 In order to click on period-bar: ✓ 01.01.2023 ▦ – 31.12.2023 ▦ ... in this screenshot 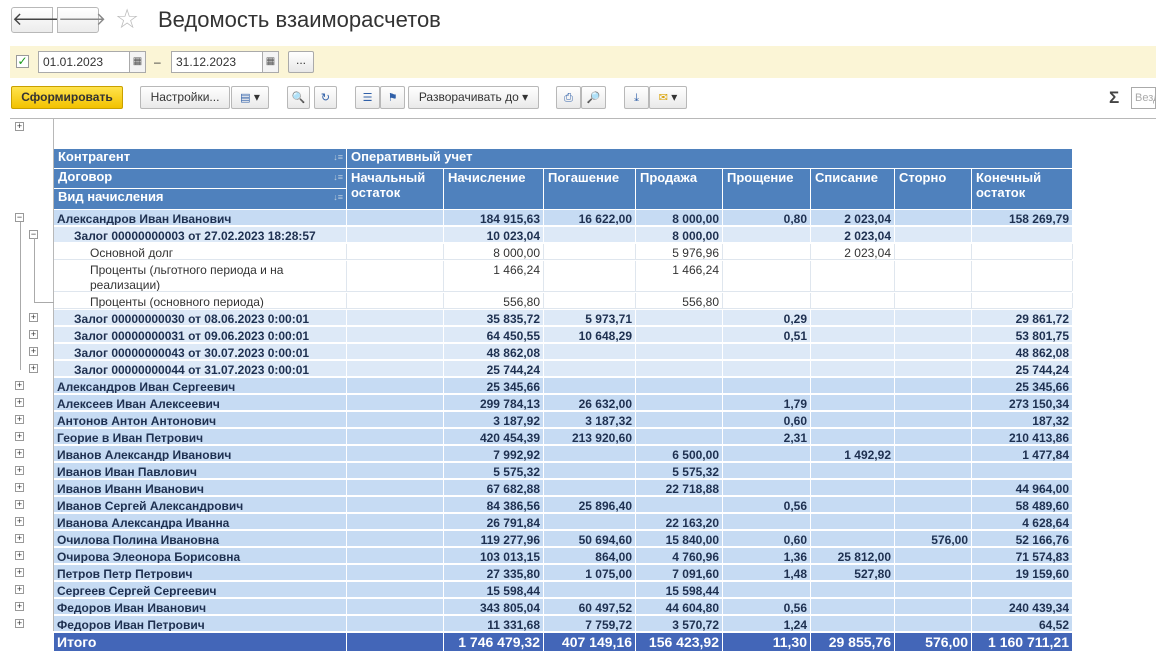, I will do `click(583, 62)`.